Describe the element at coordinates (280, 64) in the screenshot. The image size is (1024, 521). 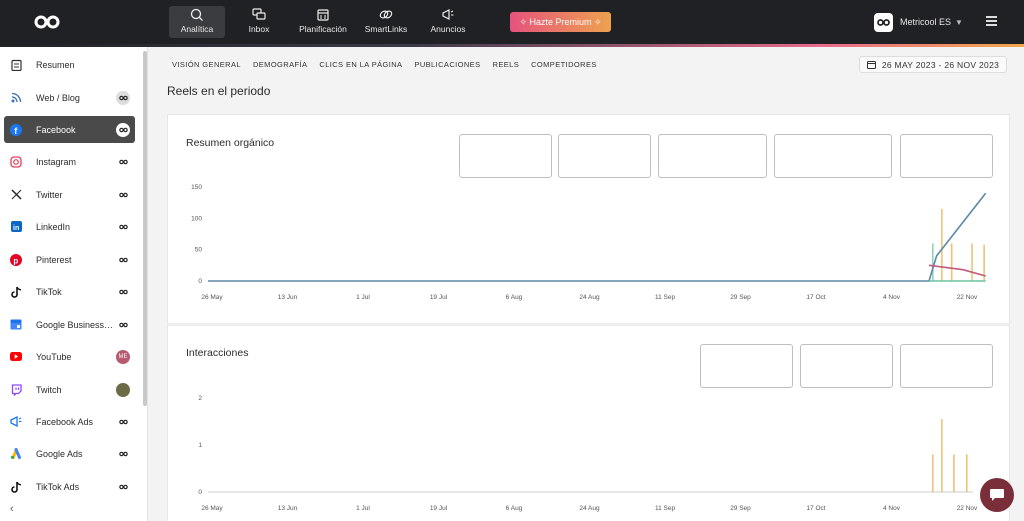
I see `tab-demografia: DEMOGRAFÍA` at that location.